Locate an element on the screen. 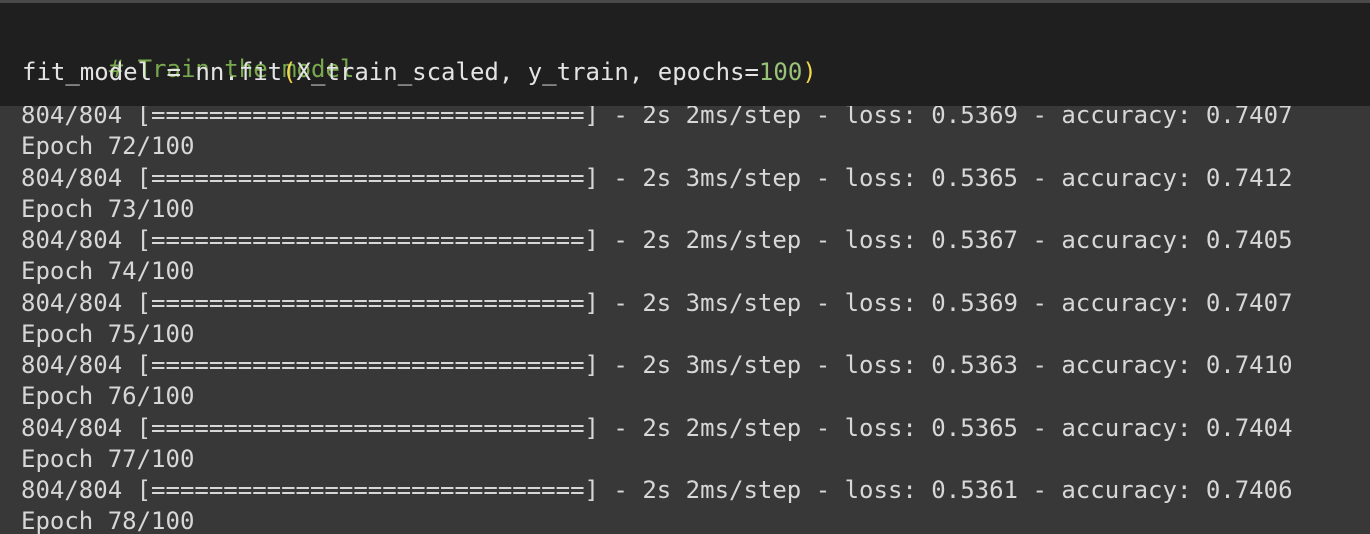  code-number: 100 is located at coordinates (780, 72).